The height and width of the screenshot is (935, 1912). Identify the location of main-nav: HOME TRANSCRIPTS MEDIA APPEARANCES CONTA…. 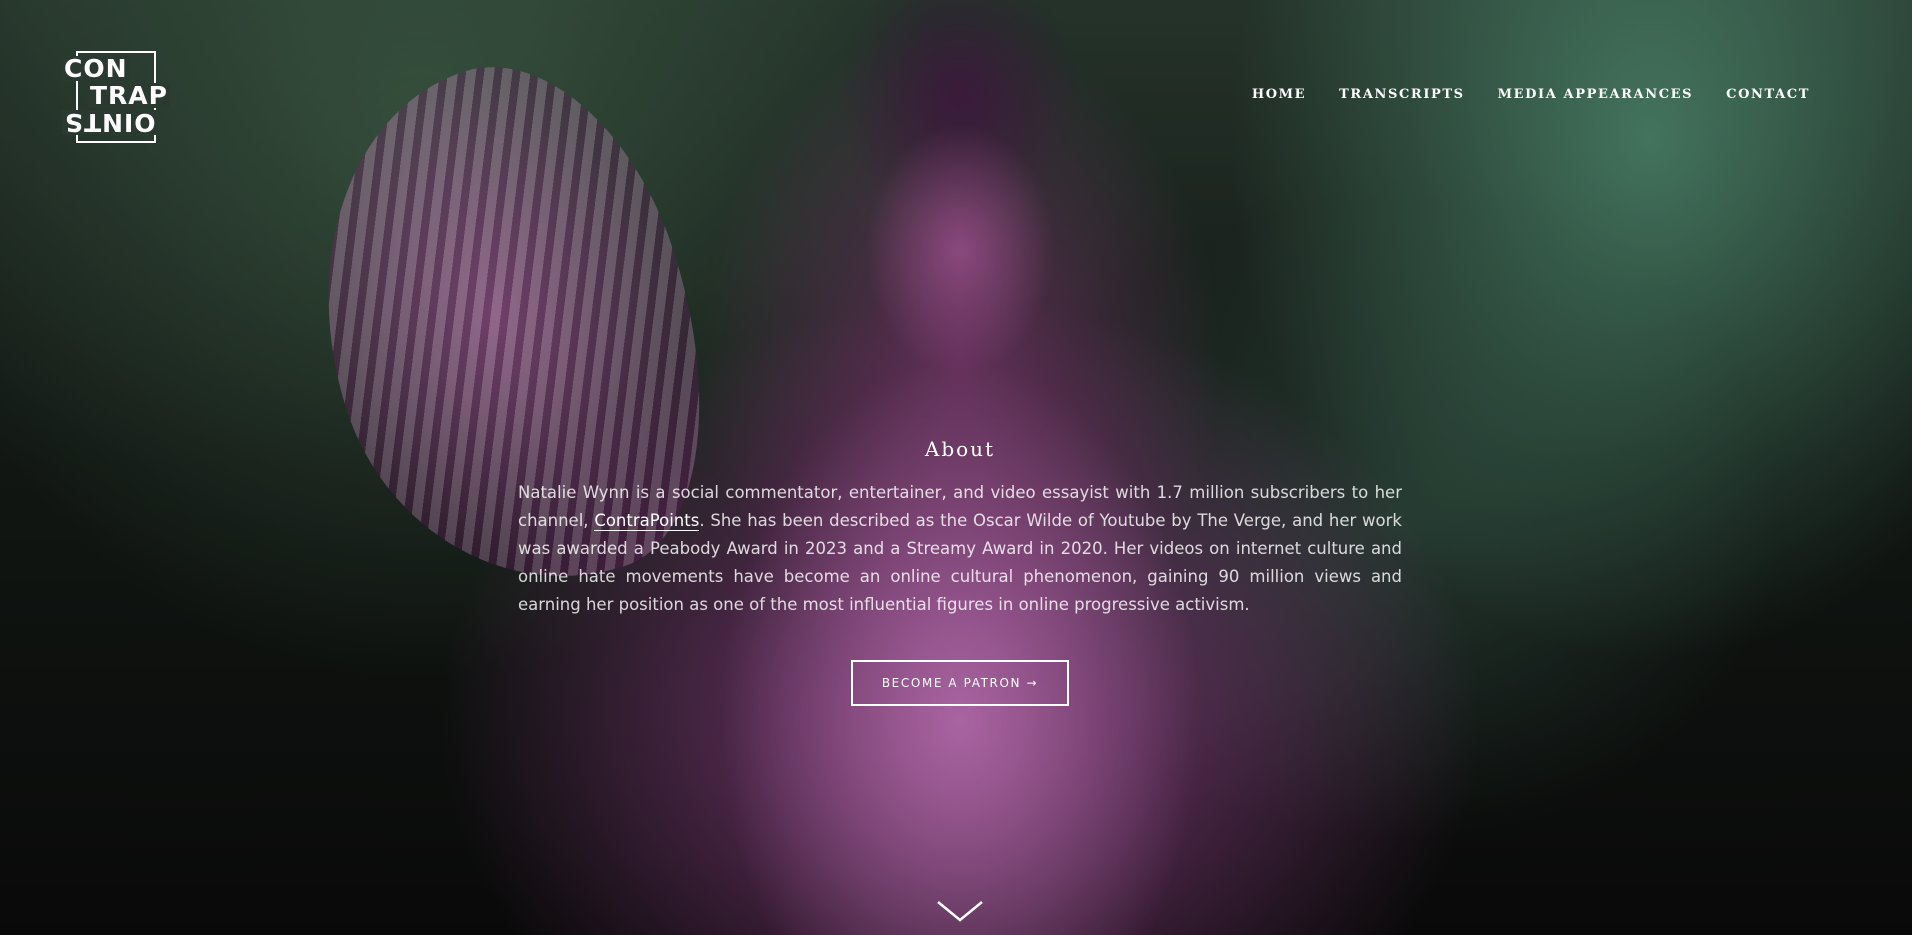
(1531, 94).